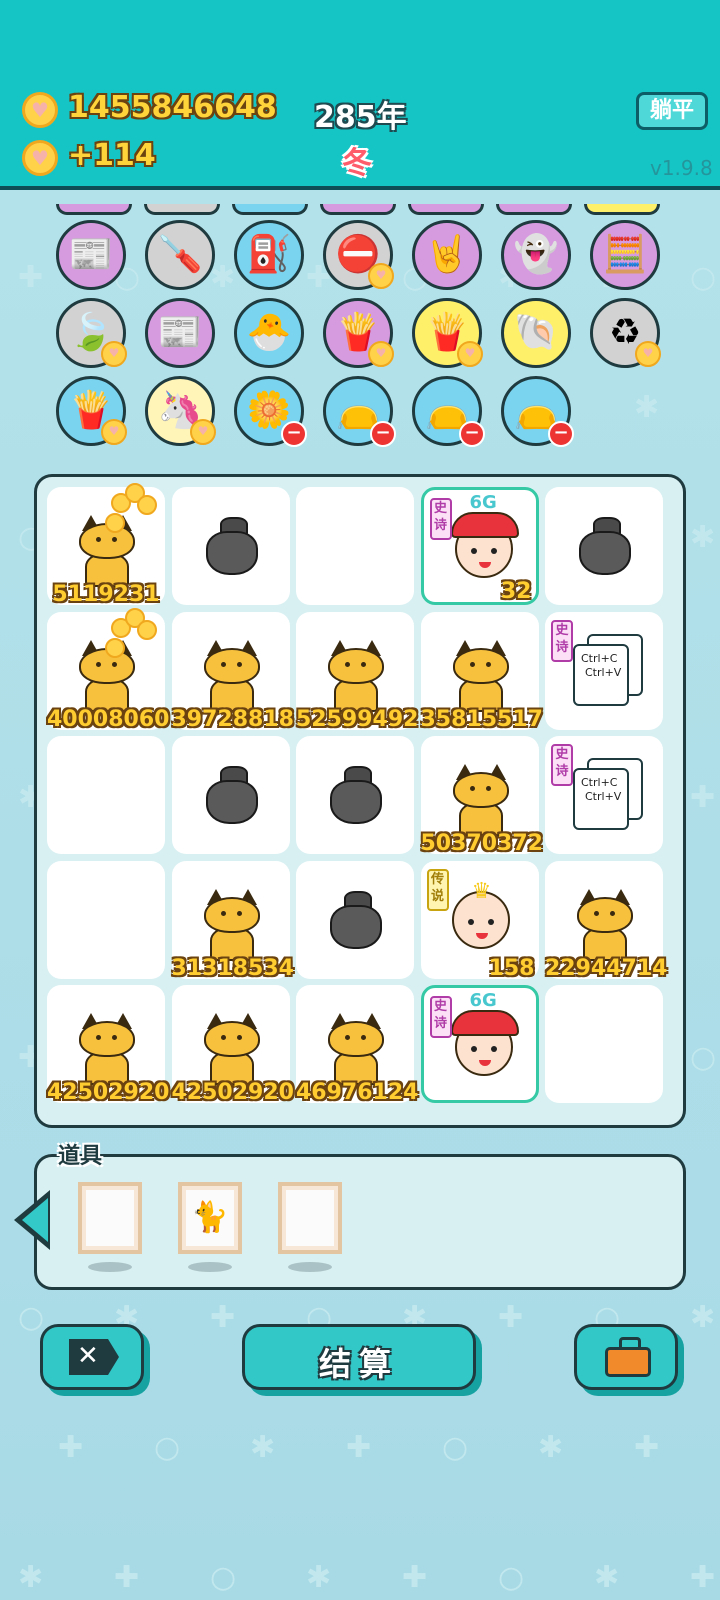  Describe the element at coordinates (481, 796) in the screenshot. I see `board-cell: 50370372` at that location.